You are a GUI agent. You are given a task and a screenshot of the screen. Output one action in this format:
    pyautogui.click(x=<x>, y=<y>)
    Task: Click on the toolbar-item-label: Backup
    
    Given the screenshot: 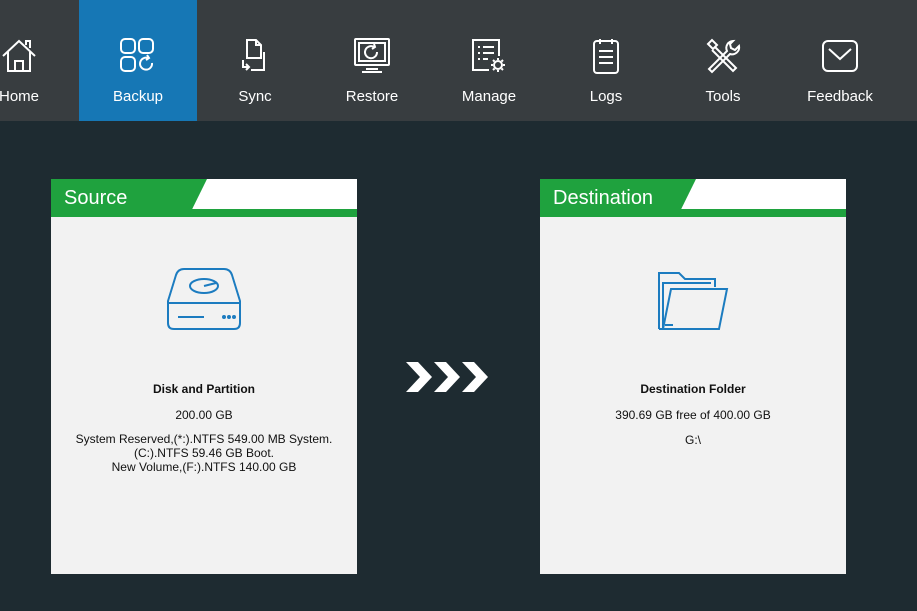 What is the action you would take?
    pyautogui.click(x=138, y=96)
    